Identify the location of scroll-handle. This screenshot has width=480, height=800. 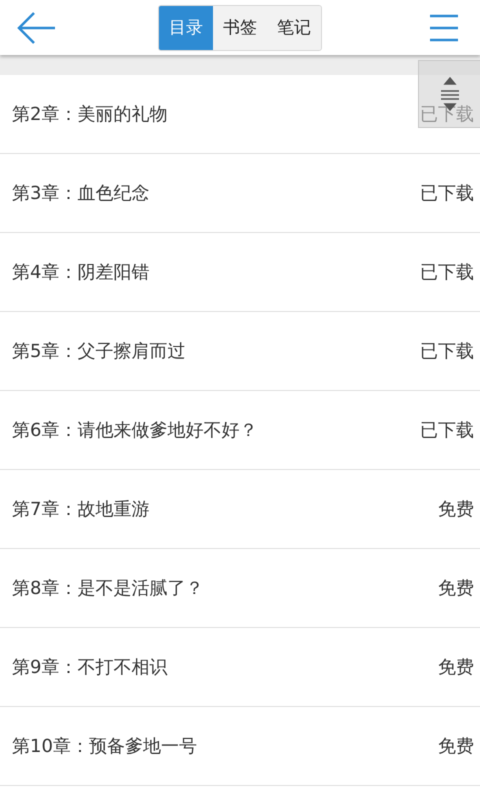
(449, 94).